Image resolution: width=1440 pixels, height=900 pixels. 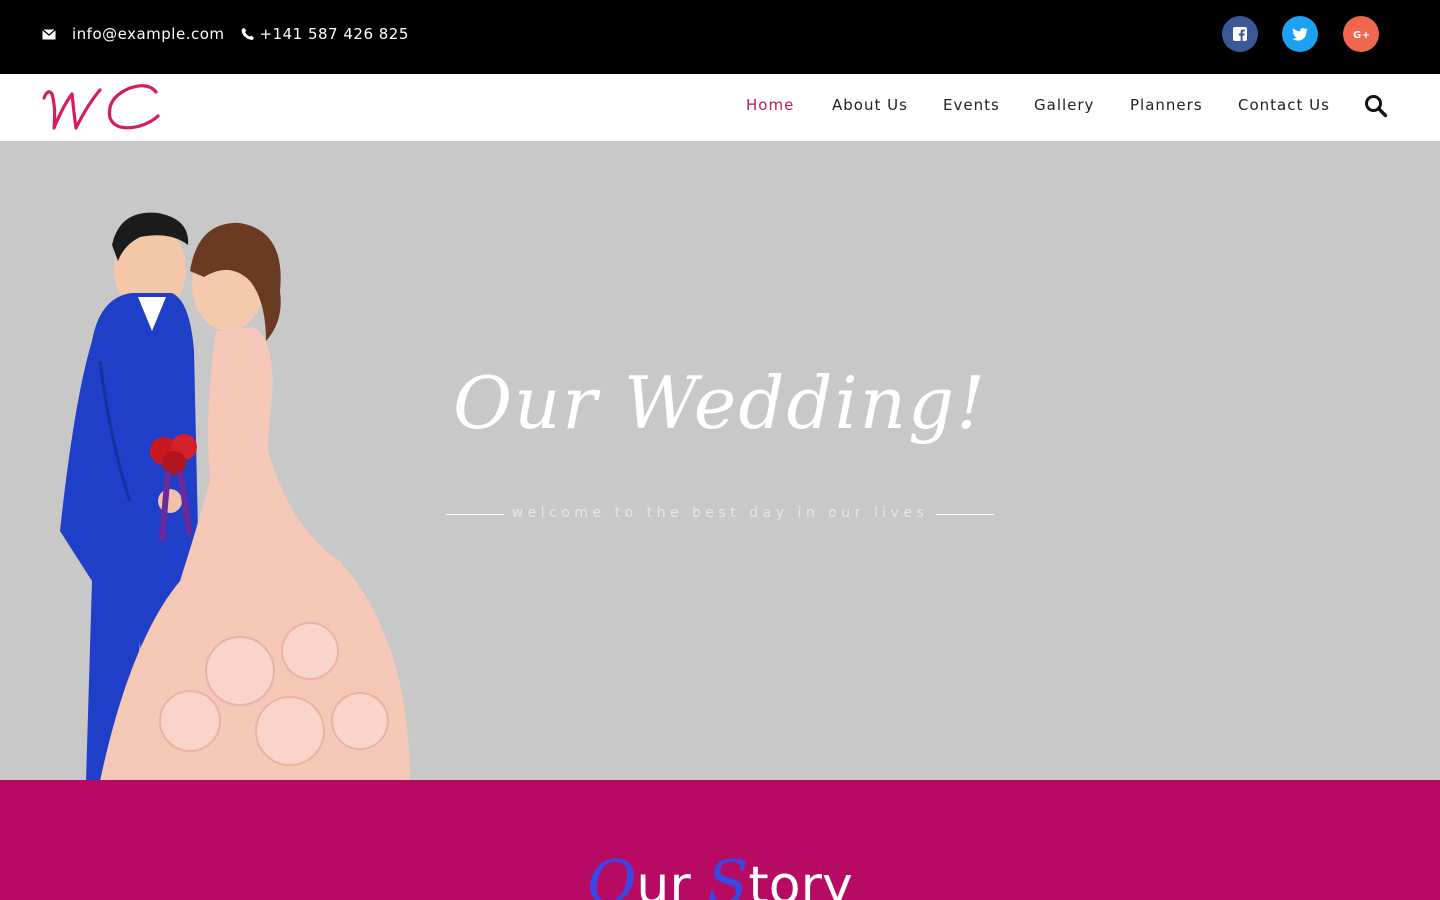 What do you see at coordinates (1300, 34) in the screenshot?
I see `twitter-icon` at bounding box center [1300, 34].